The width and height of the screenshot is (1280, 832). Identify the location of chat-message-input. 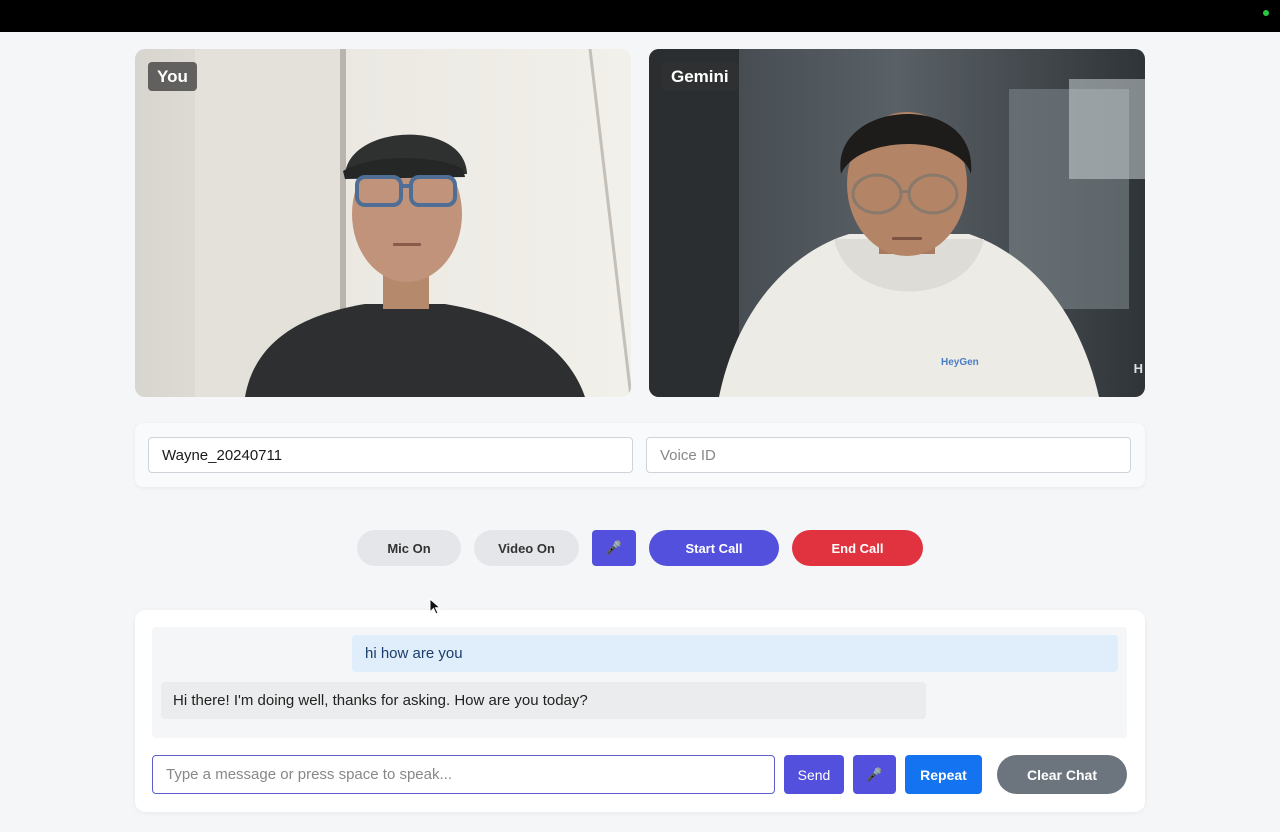
(463, 774).